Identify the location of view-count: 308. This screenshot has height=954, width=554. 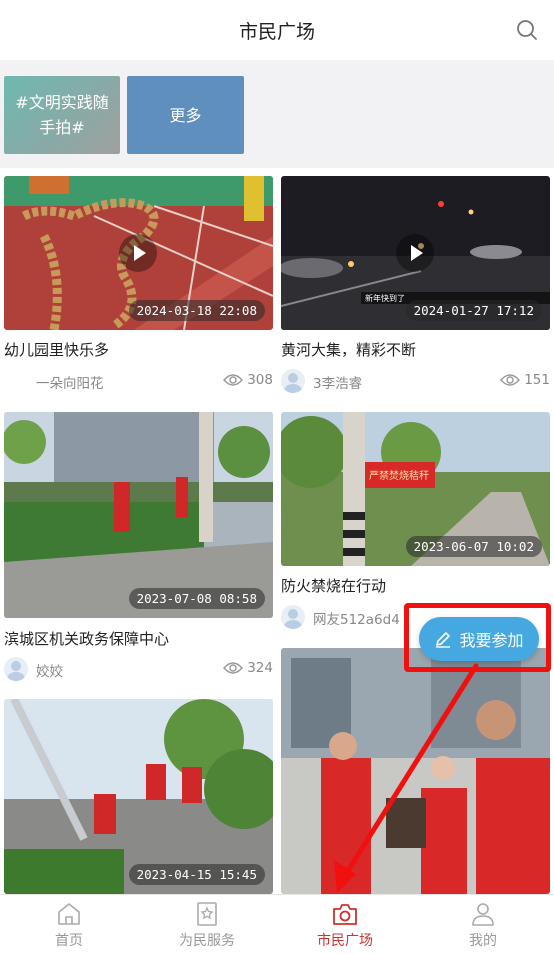
(248, 380).